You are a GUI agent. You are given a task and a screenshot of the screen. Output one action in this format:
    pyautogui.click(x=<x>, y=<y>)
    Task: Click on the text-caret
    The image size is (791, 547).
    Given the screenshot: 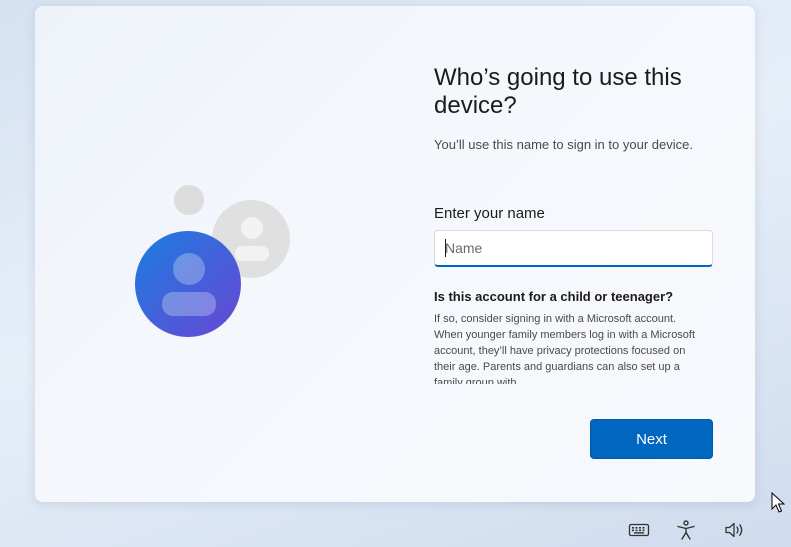 What is the action you would take?
    pyautogui.click(x=445, y=248)
    